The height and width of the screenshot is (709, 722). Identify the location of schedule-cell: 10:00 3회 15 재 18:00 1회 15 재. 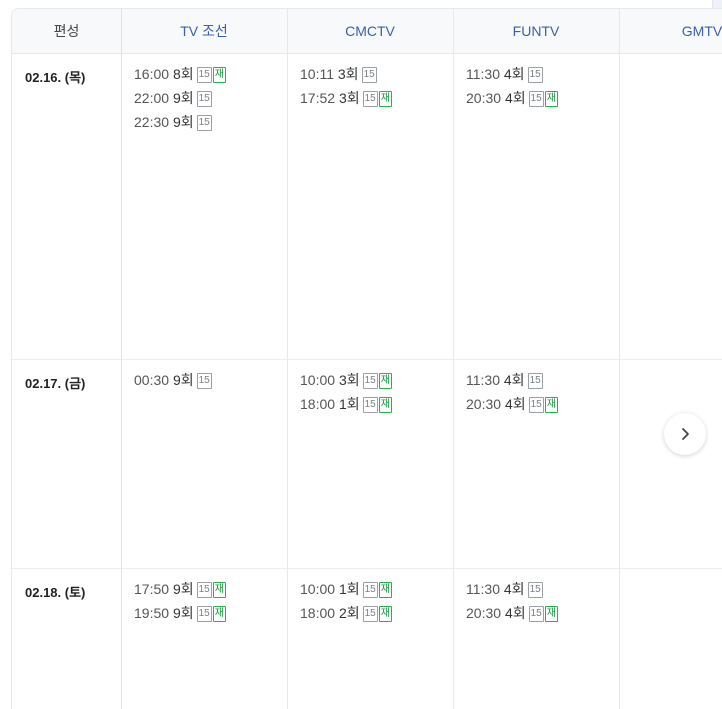
(346, 392).